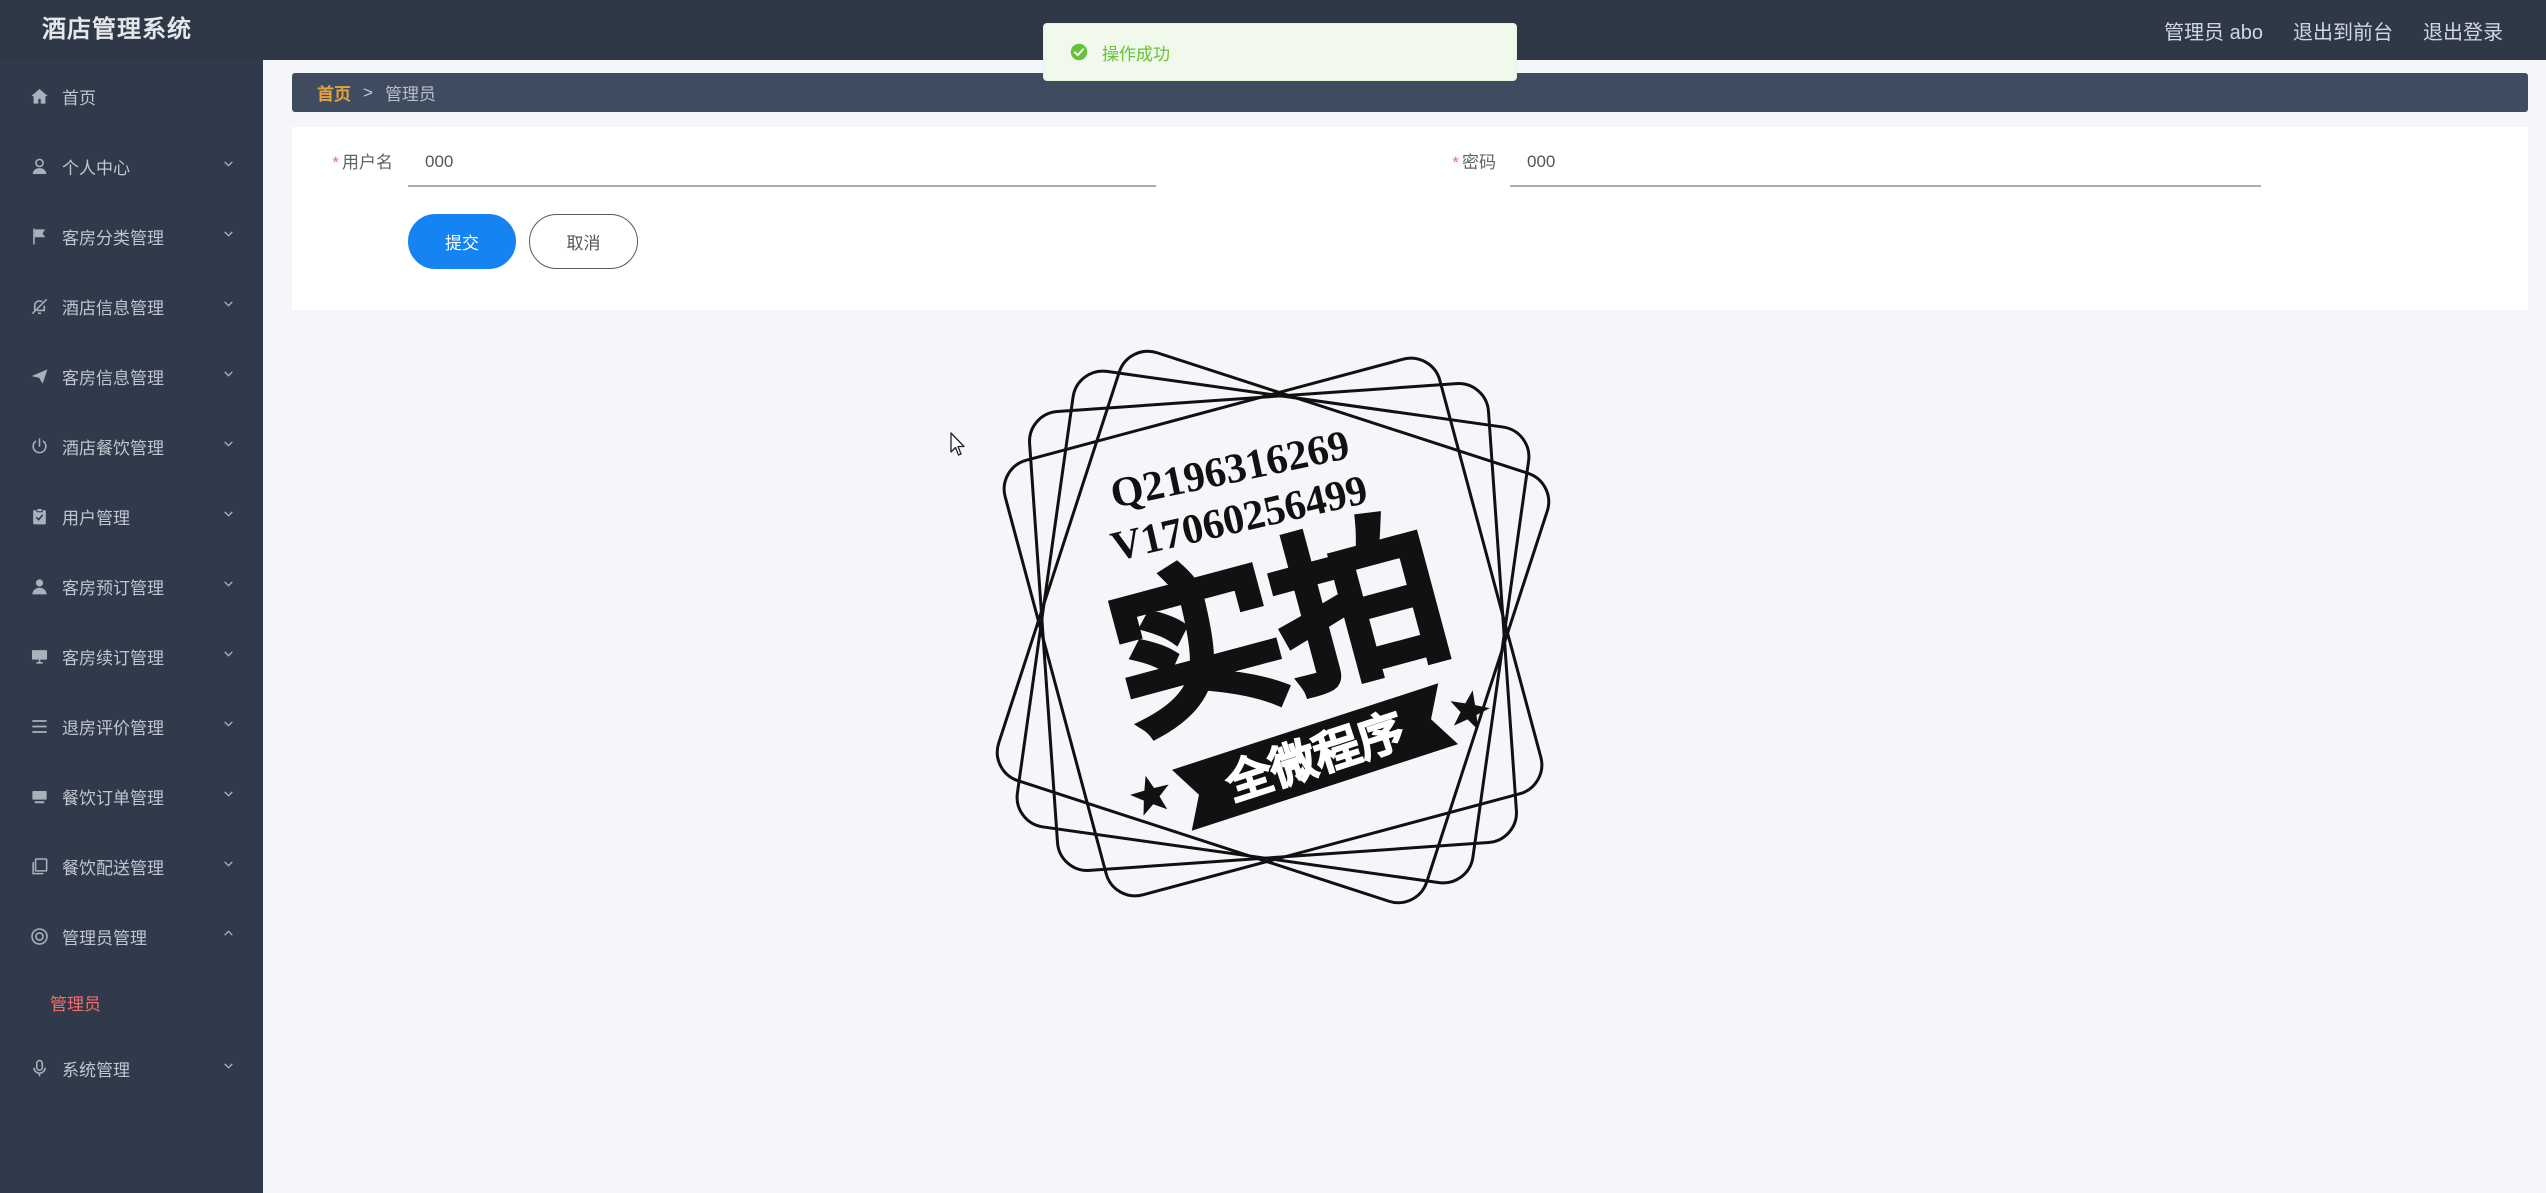 The image size is (2546, 1193). Describe the element at coordinates (131, 516) in the screenshot. I see `sidebar-item-users: 用户管理` at that location.